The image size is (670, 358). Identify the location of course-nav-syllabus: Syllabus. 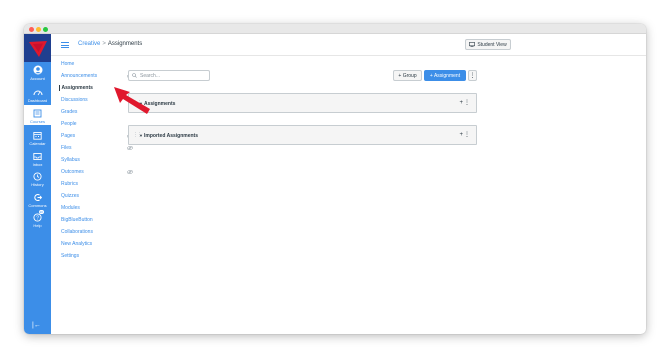
(70, 160).